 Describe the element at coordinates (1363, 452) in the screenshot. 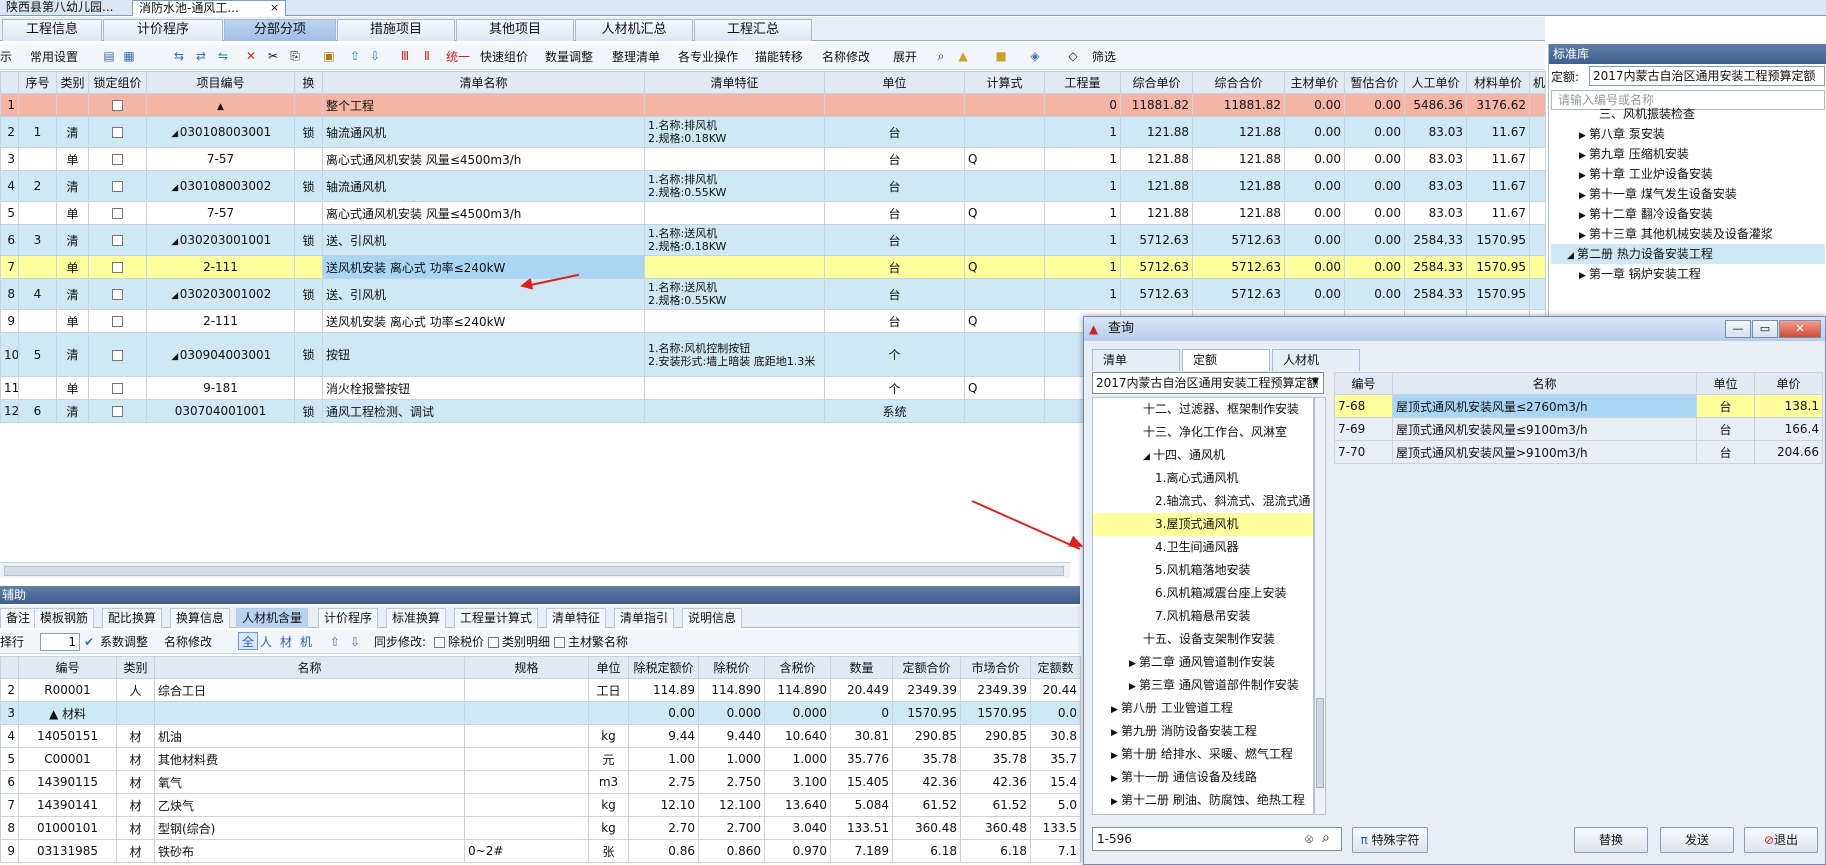

I see `cell-code: 7-70` at that location.